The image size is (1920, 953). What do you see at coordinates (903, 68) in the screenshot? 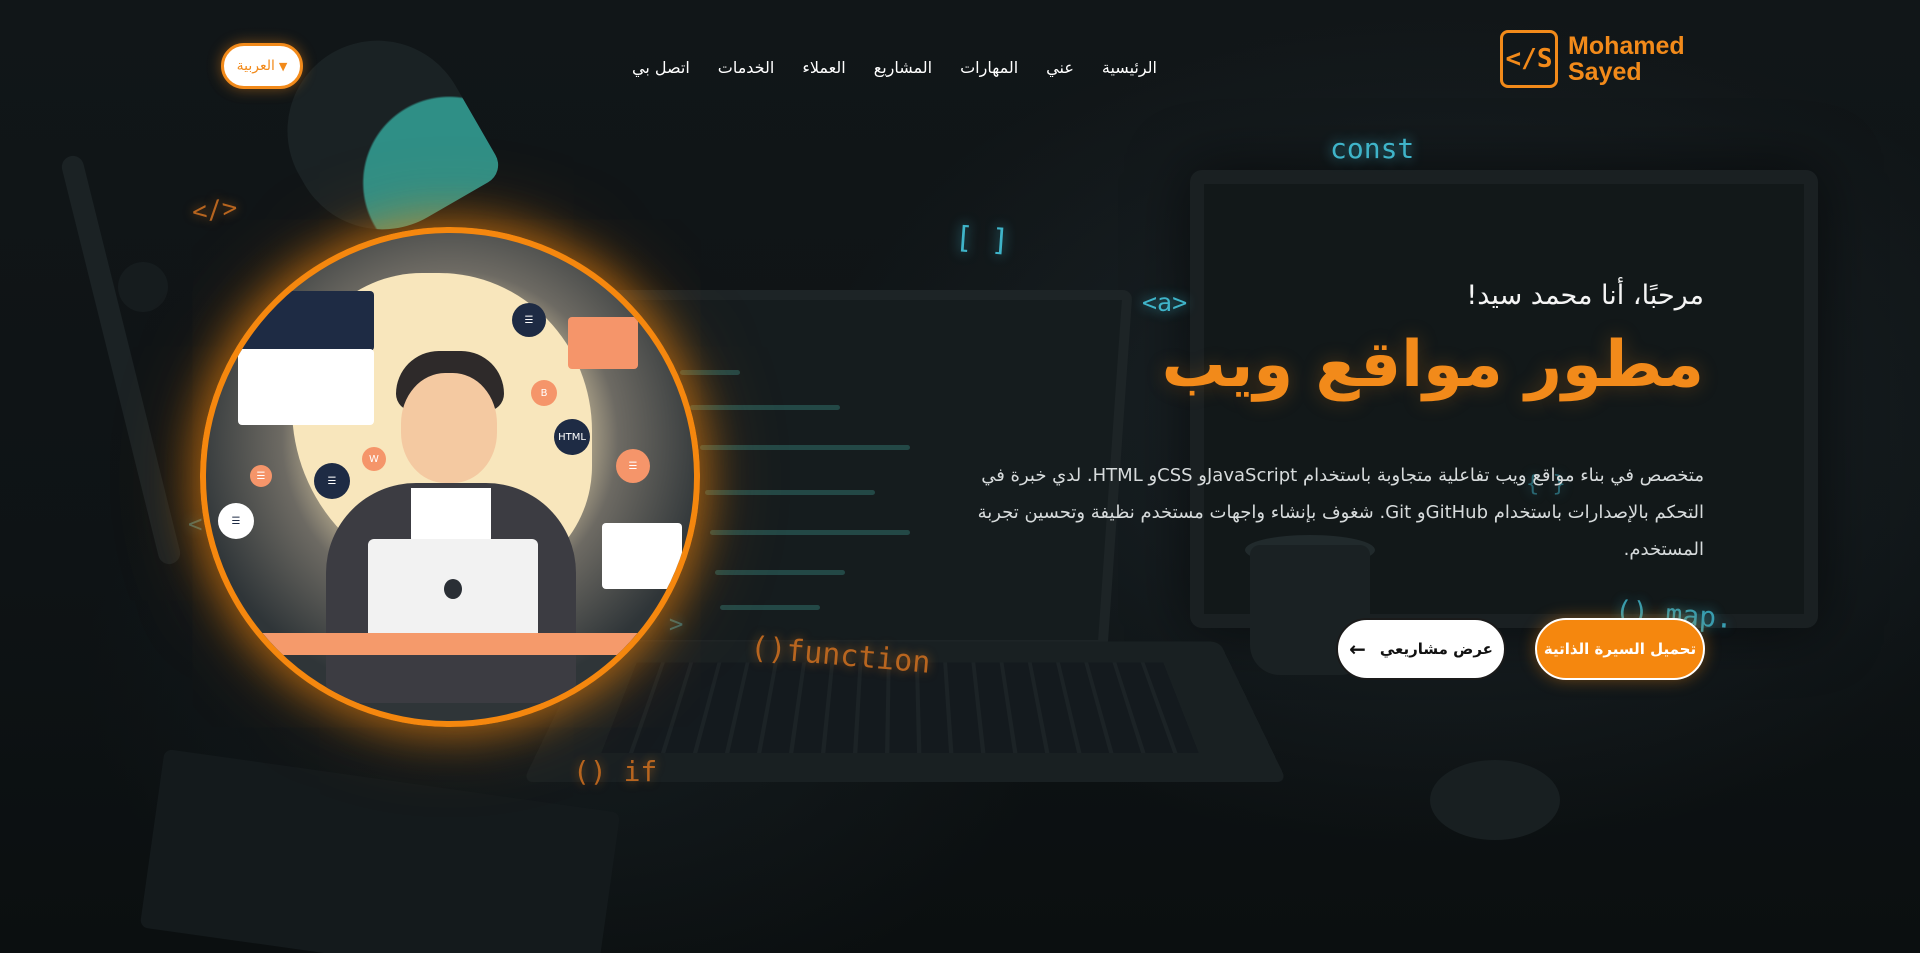
I see `nav-item-projects: المشاريع` at bounding box center [903, 68].